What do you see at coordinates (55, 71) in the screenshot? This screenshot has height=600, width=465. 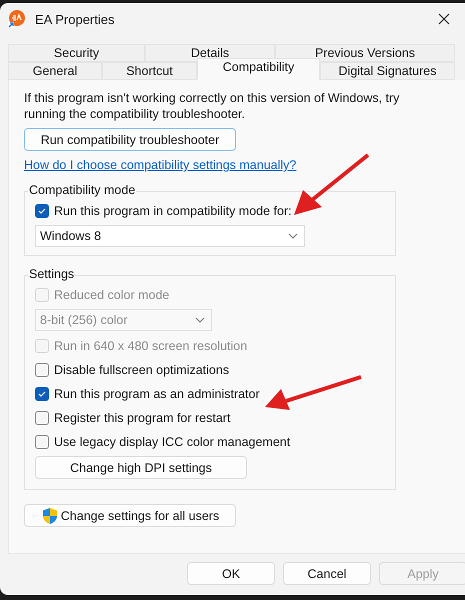 I see `tab: General` at bounding box center [55, 71].